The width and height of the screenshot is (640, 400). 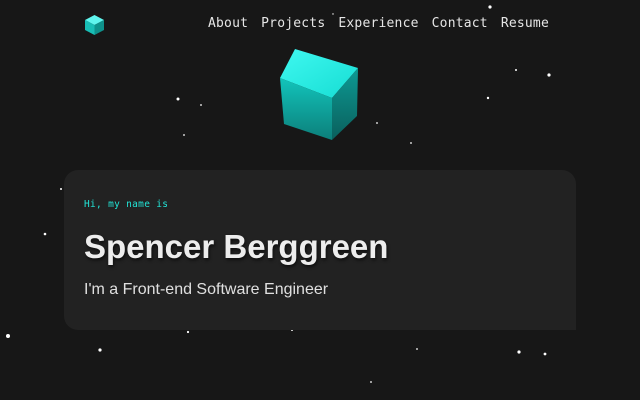 I want to click on main-nav: About Projects Experience Contact Resume, so click(x=372, y=23).